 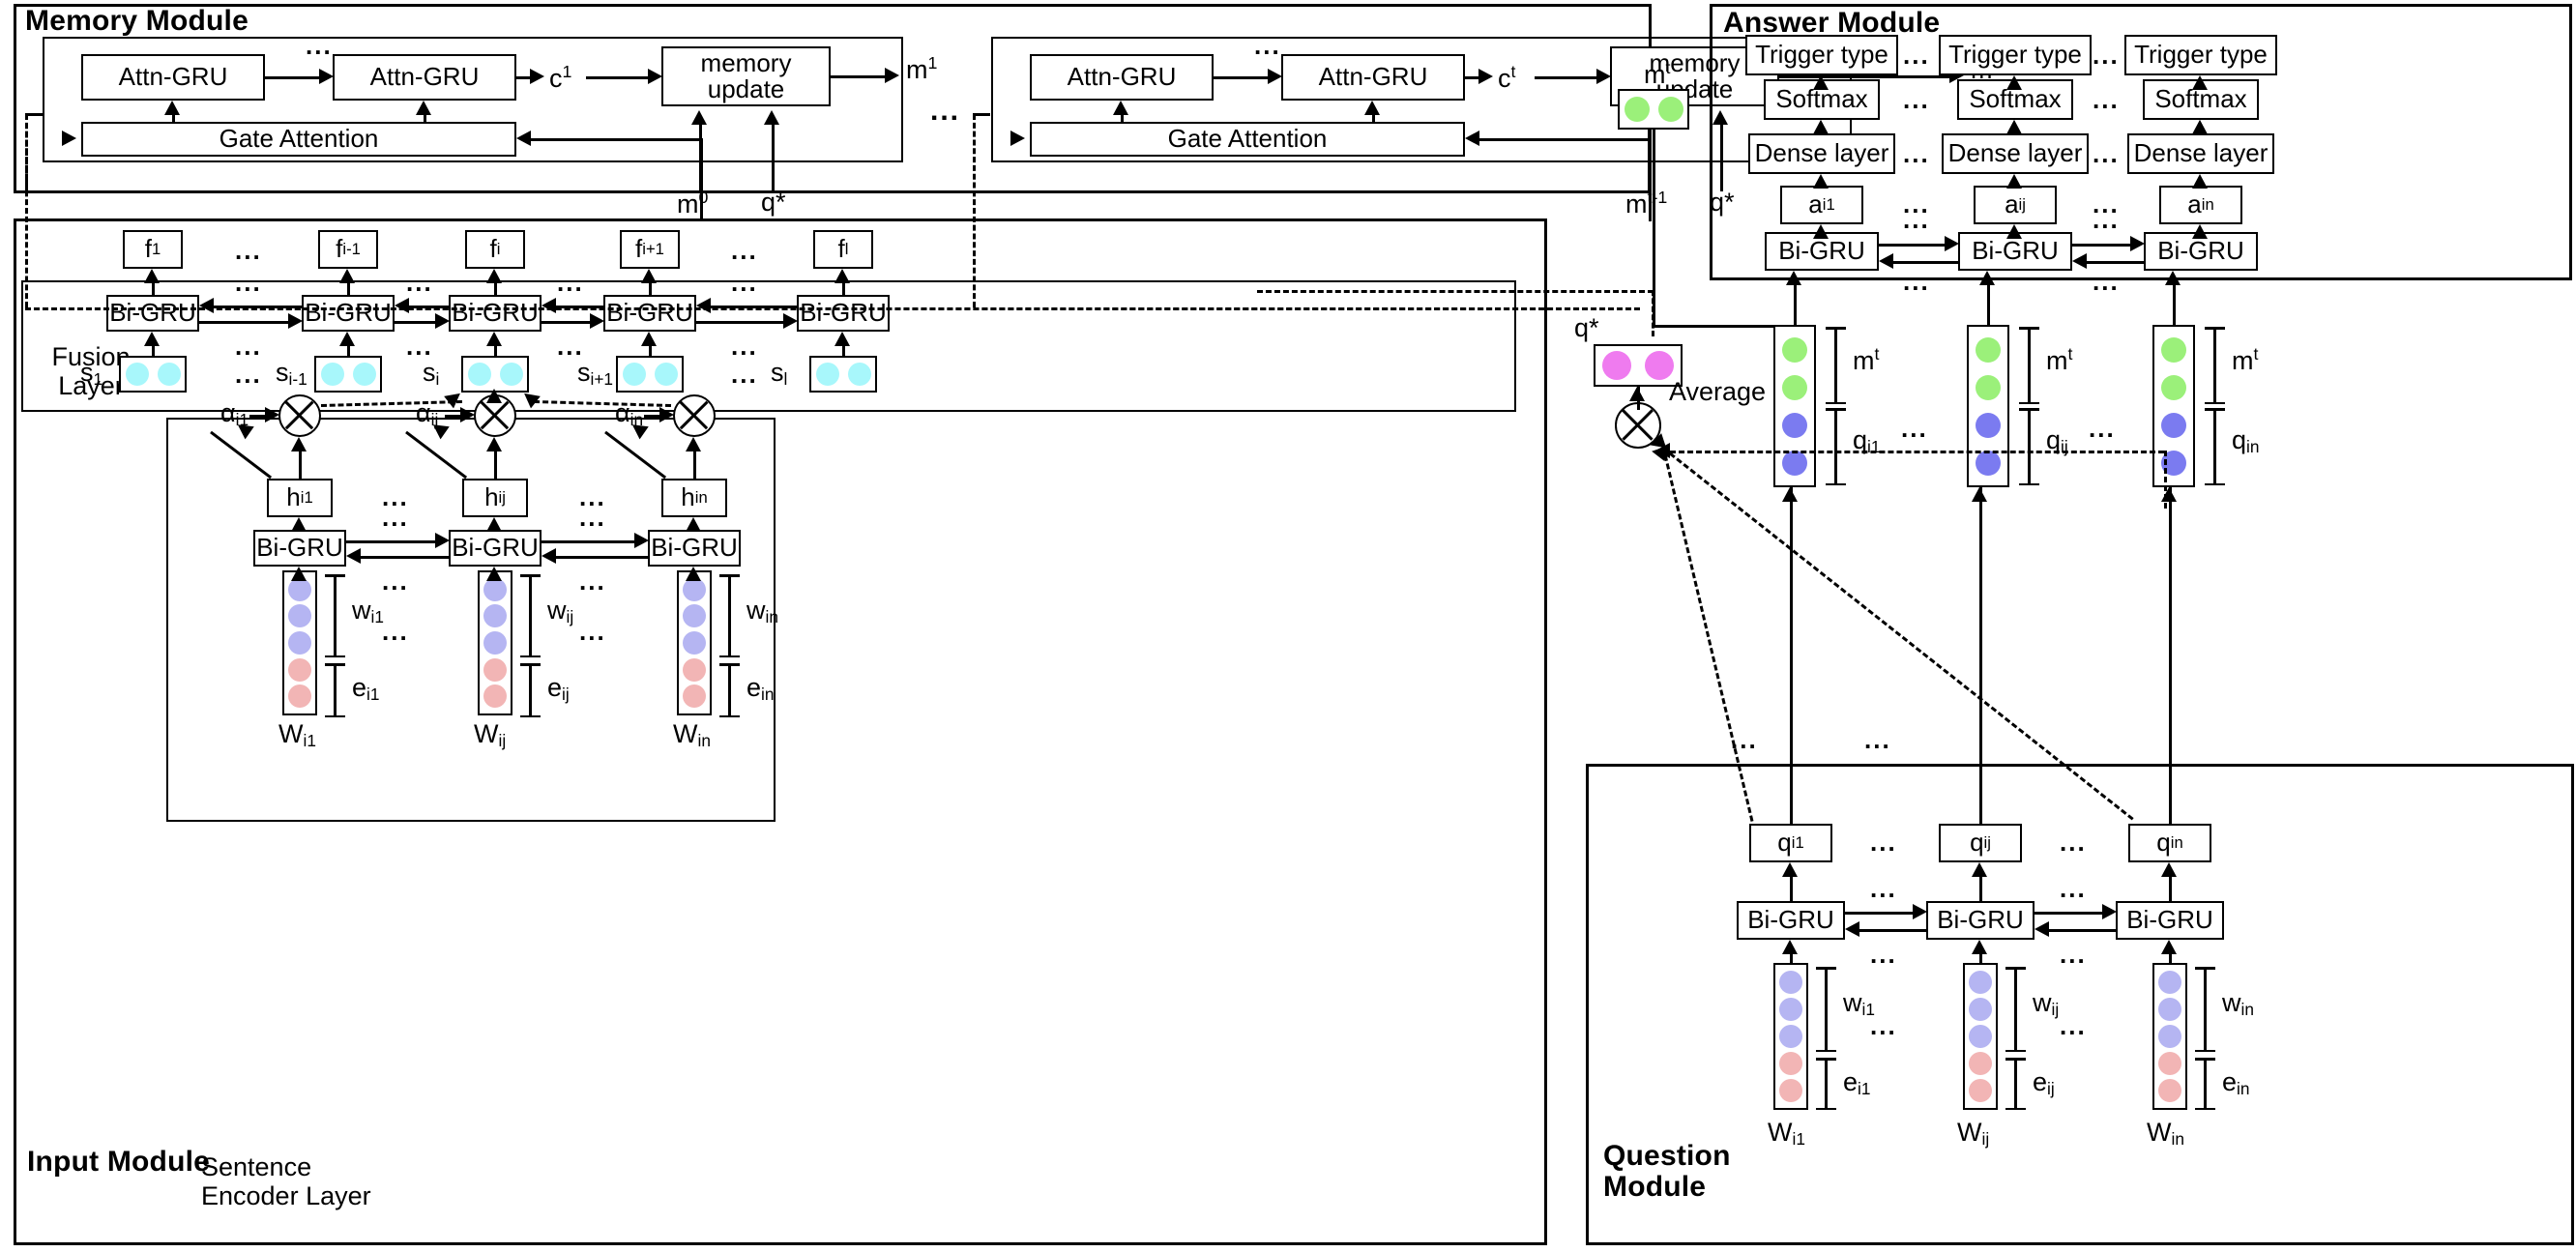 I want to click on input-module-title: Input Module, so click(x=119, y=1162).